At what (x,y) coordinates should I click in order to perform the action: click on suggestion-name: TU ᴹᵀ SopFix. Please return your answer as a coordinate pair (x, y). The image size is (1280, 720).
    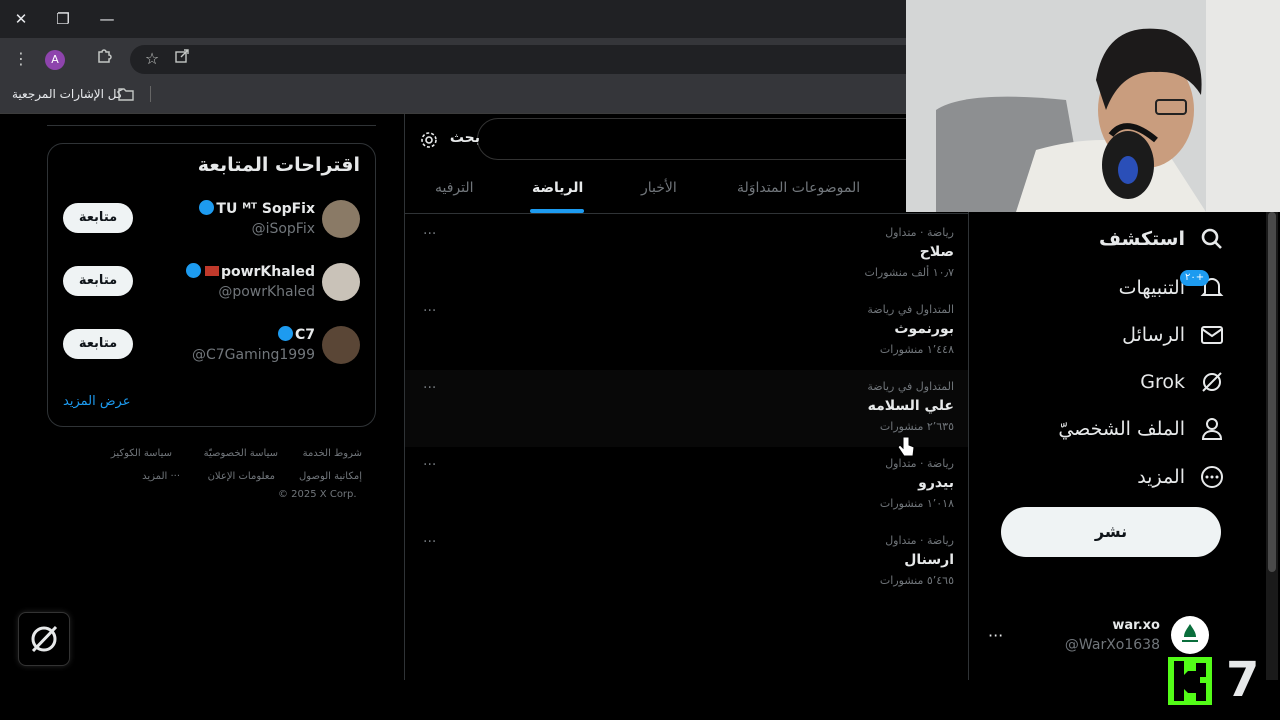
    Looking at the image, I should click on (256, 208).